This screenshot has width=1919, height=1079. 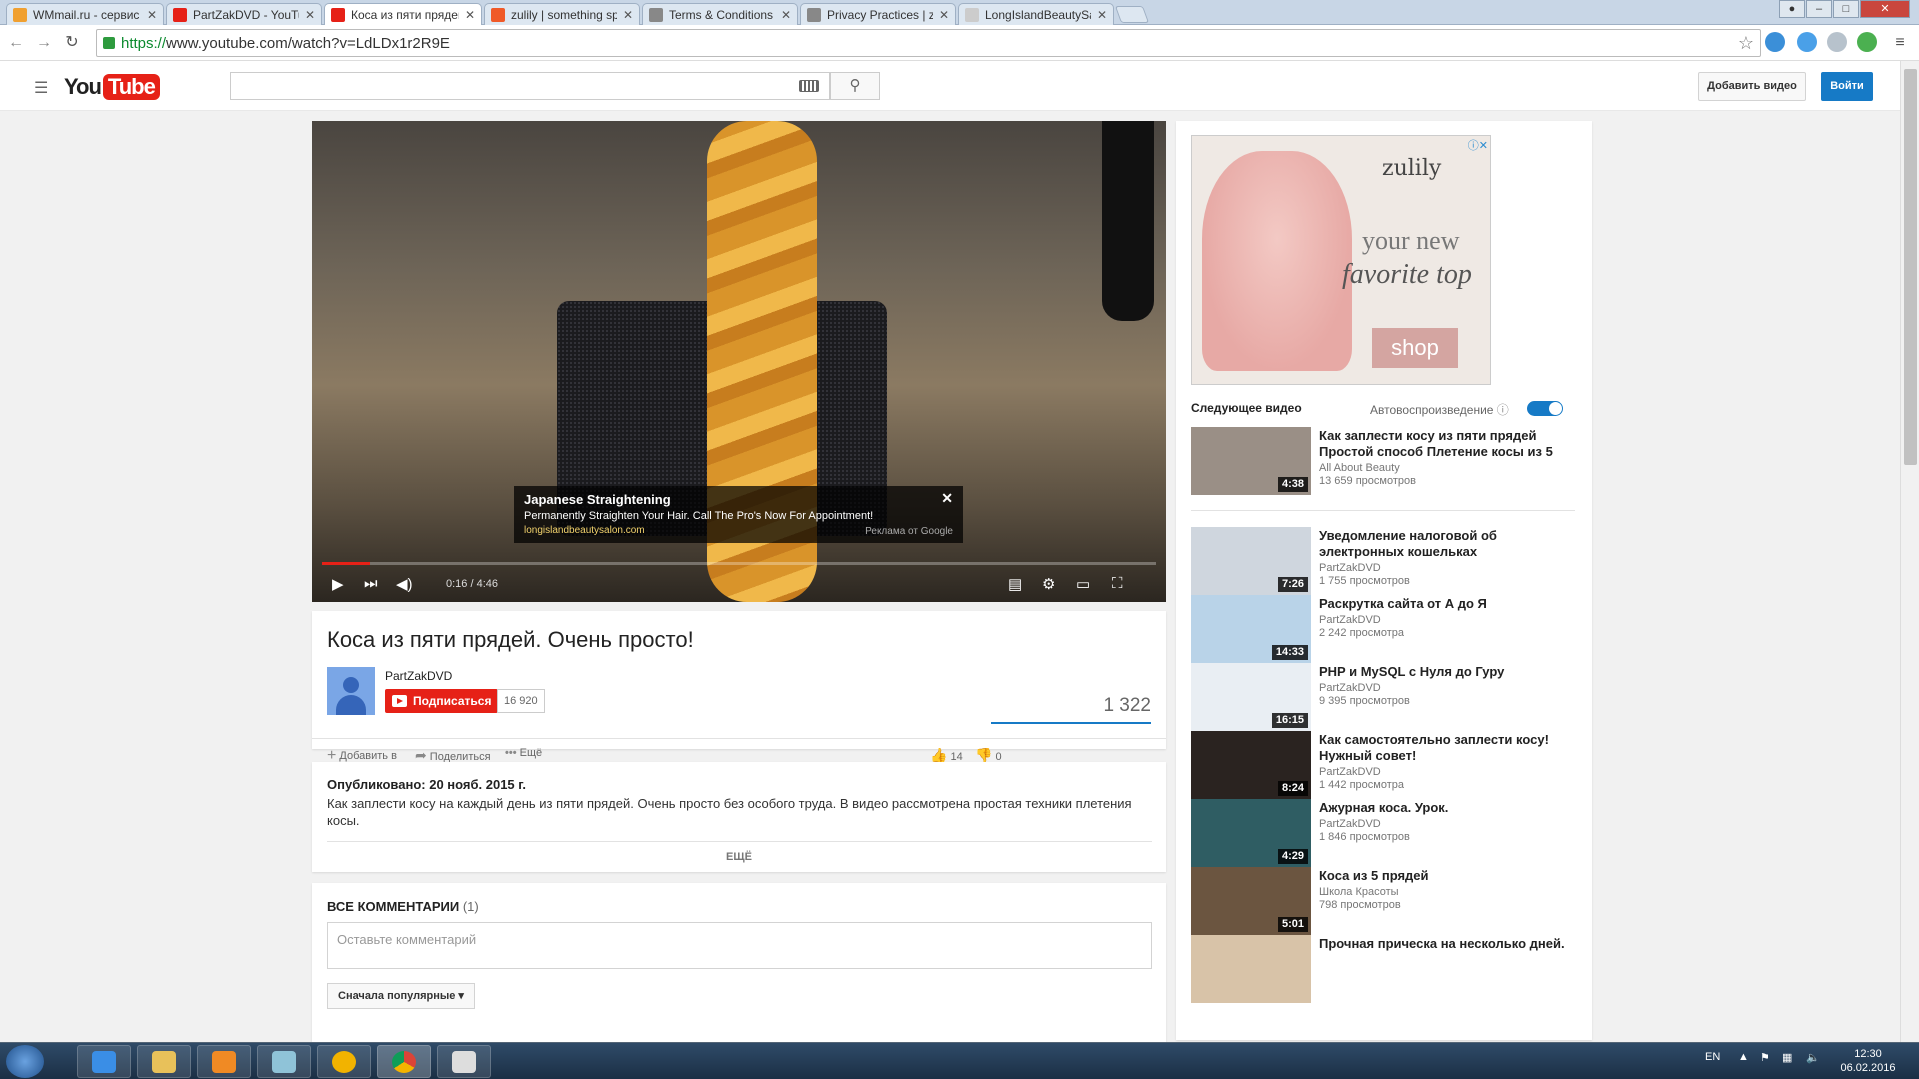 I want to click on taskbar-ie, so click(x=104, y=1061).